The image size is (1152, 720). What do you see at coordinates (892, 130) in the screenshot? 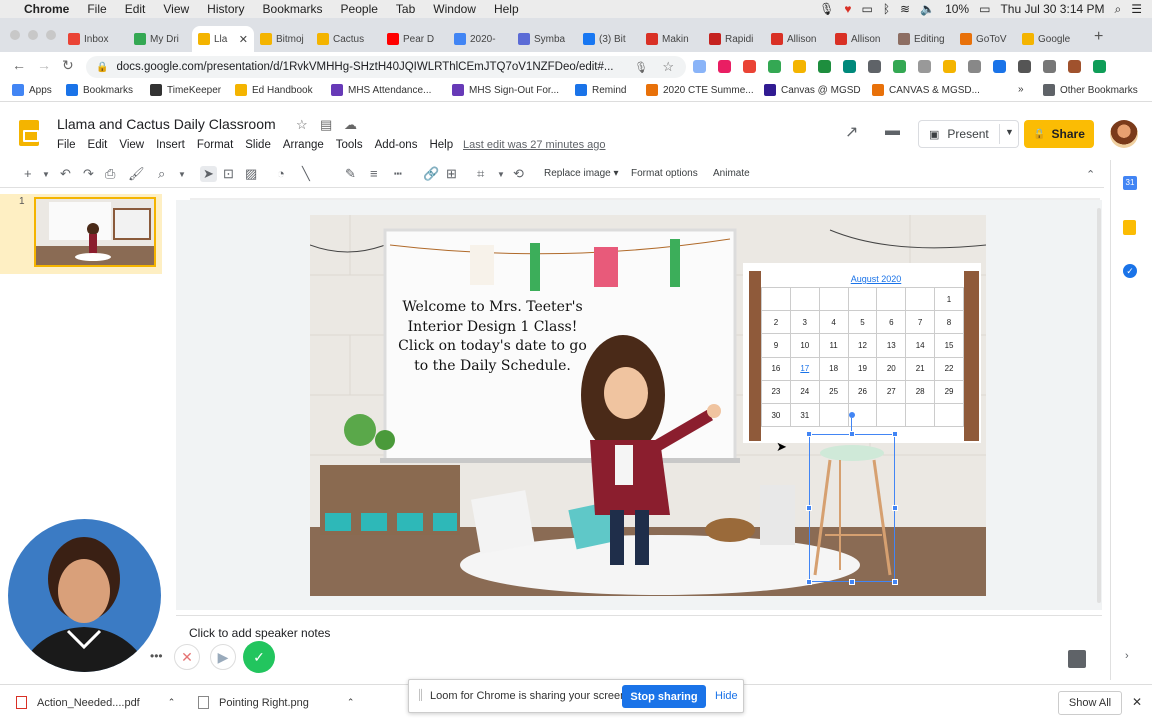
I see `comments-icon: ▬` at bounding box center [892, 130].